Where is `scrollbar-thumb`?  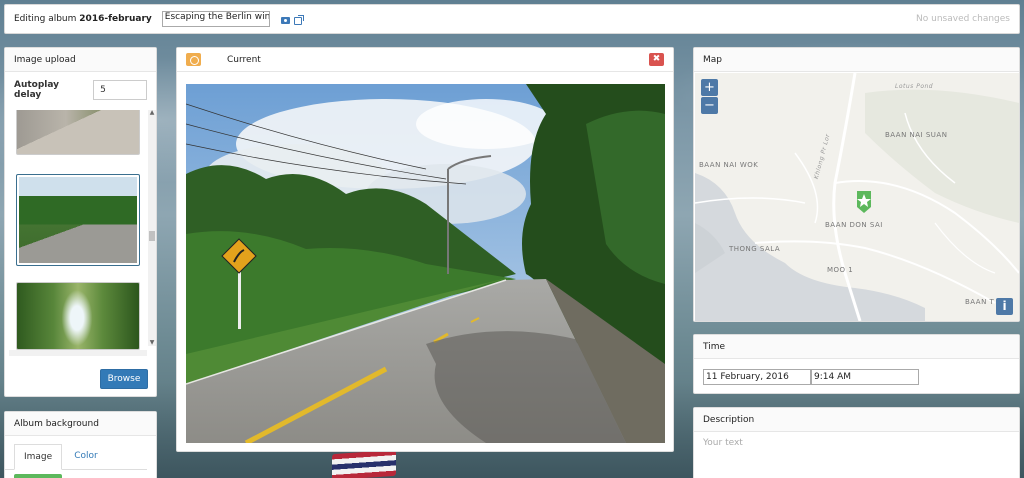 scrollbar-thumb is located at coordinates (152, 236).